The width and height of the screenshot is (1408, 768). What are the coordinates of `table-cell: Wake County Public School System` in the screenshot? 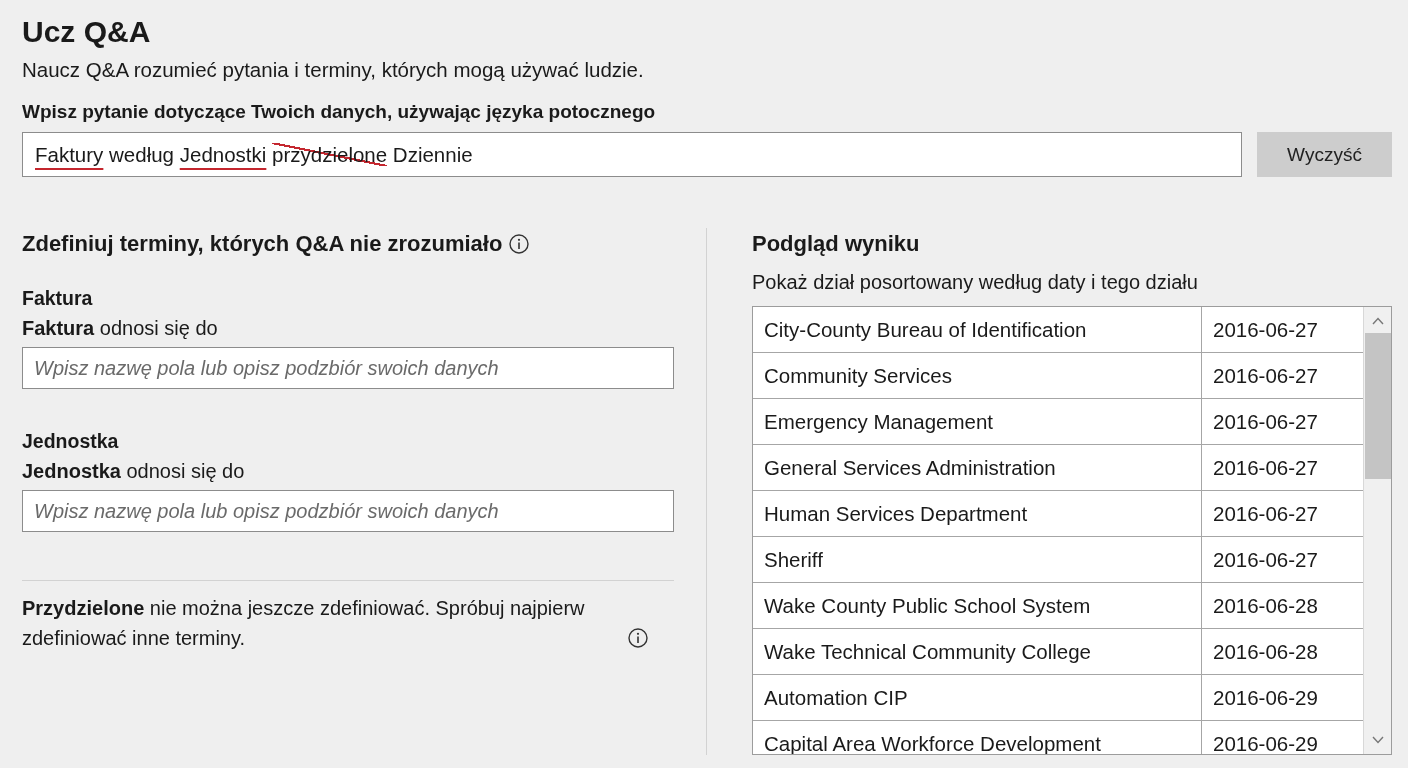 It's located at (977, 605).